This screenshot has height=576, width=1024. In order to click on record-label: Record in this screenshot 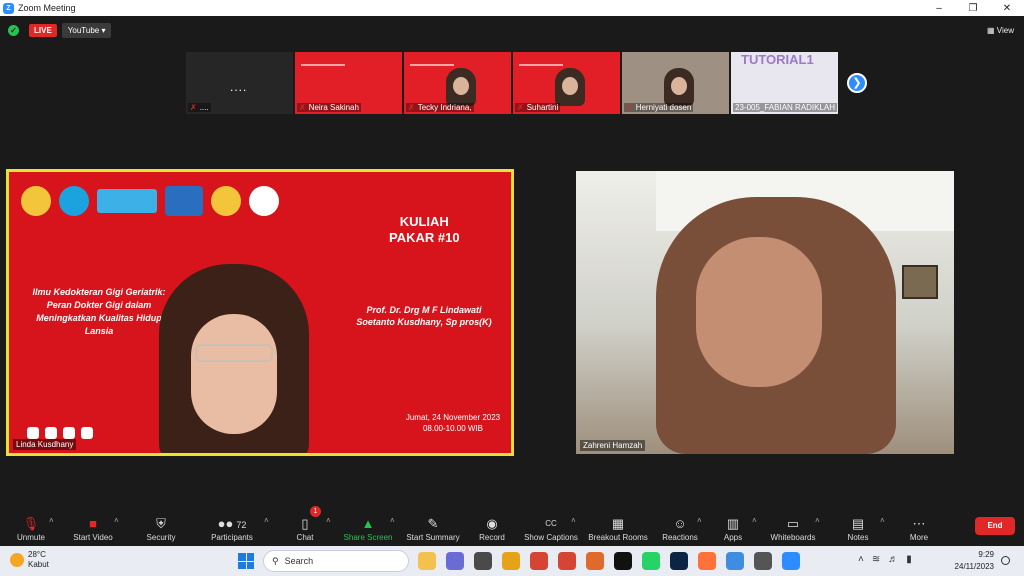, I will do `click(492, 537)`.